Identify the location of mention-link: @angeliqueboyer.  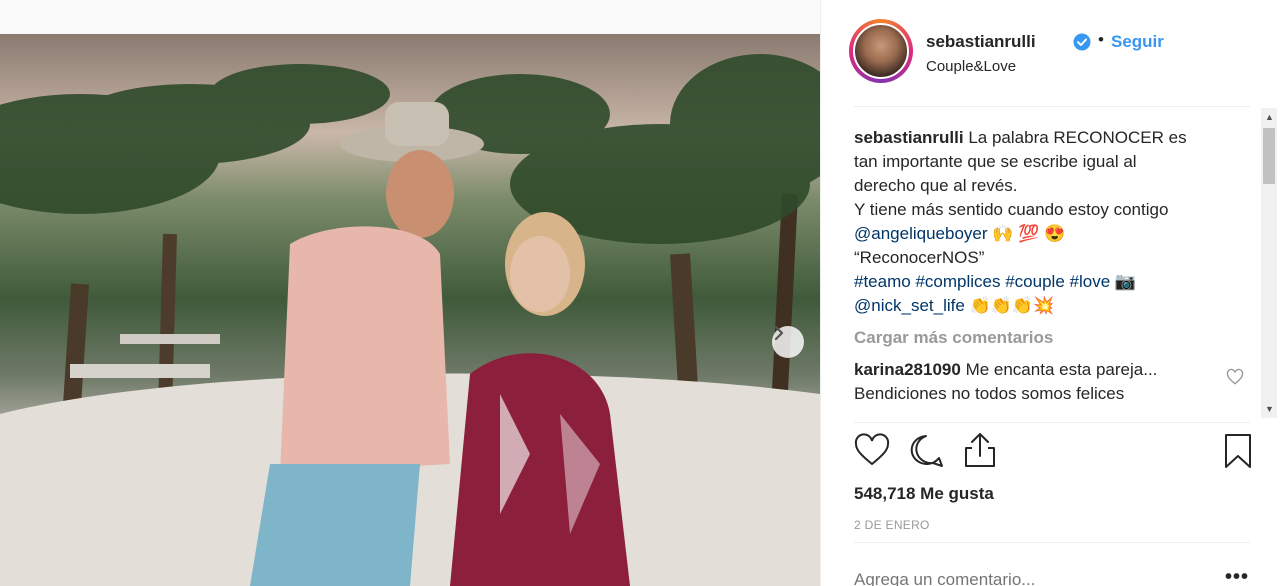
(921, 233).